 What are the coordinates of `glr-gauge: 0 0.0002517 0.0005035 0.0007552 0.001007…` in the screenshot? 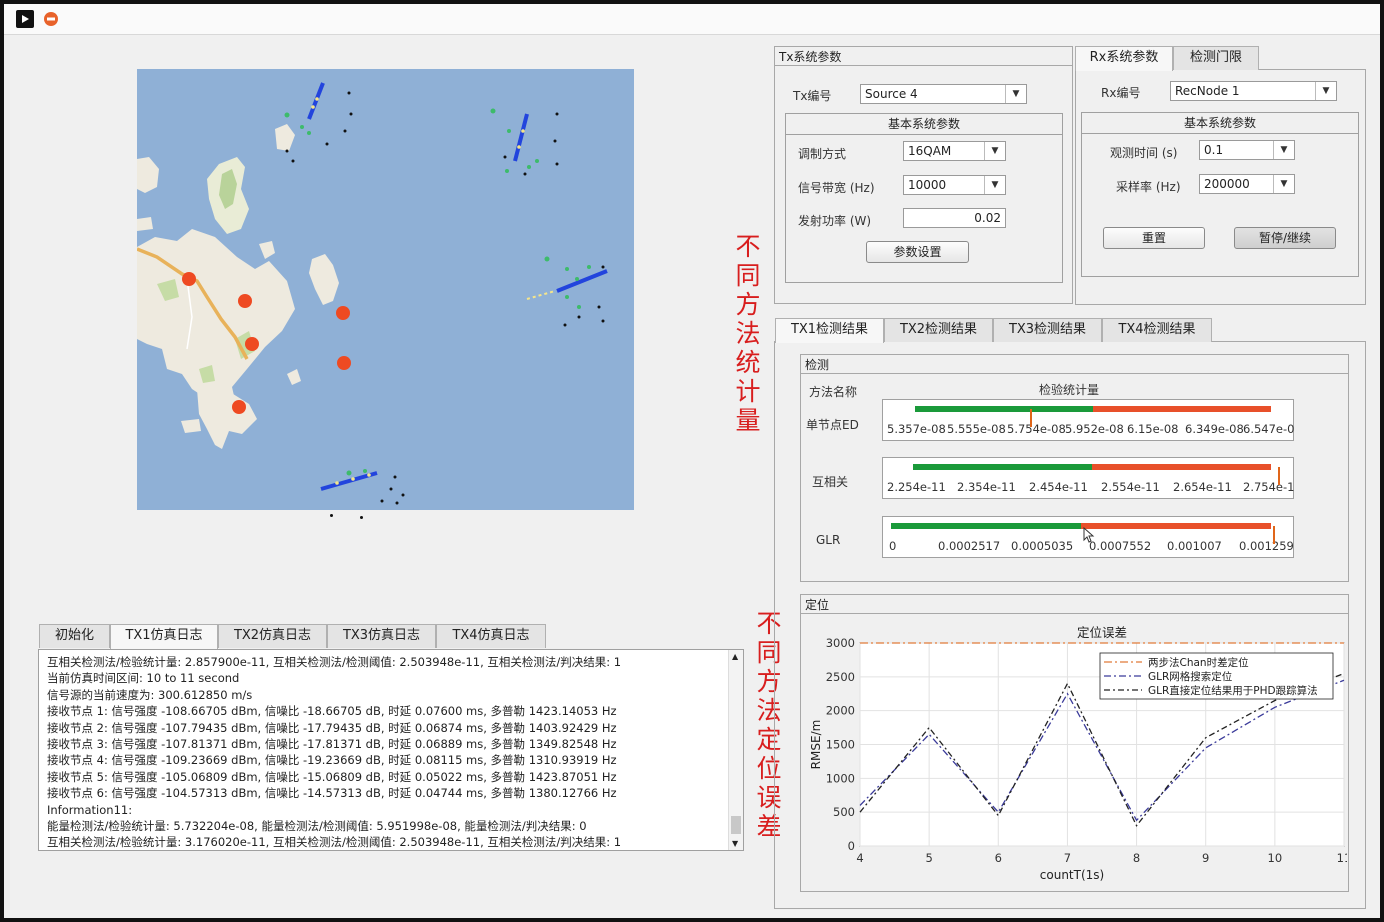 It's located at (1088, 537).